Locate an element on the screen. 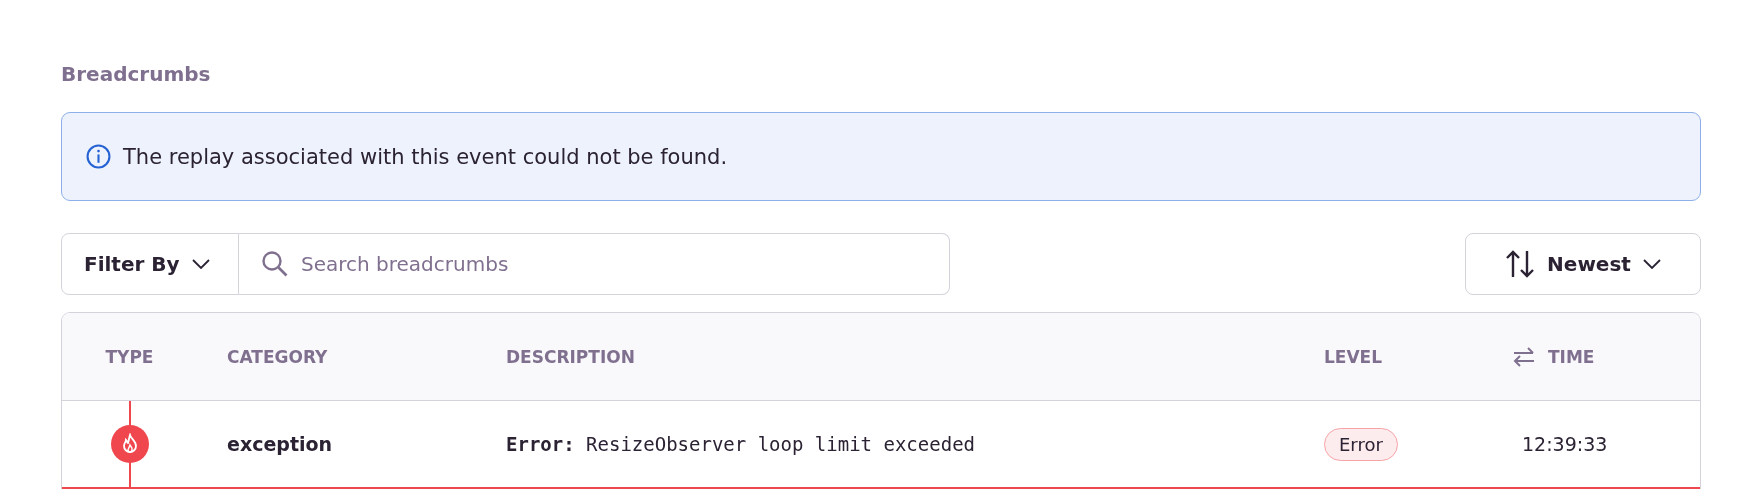  column-header: DESCRIPTION is located at coordinates (570, 356).